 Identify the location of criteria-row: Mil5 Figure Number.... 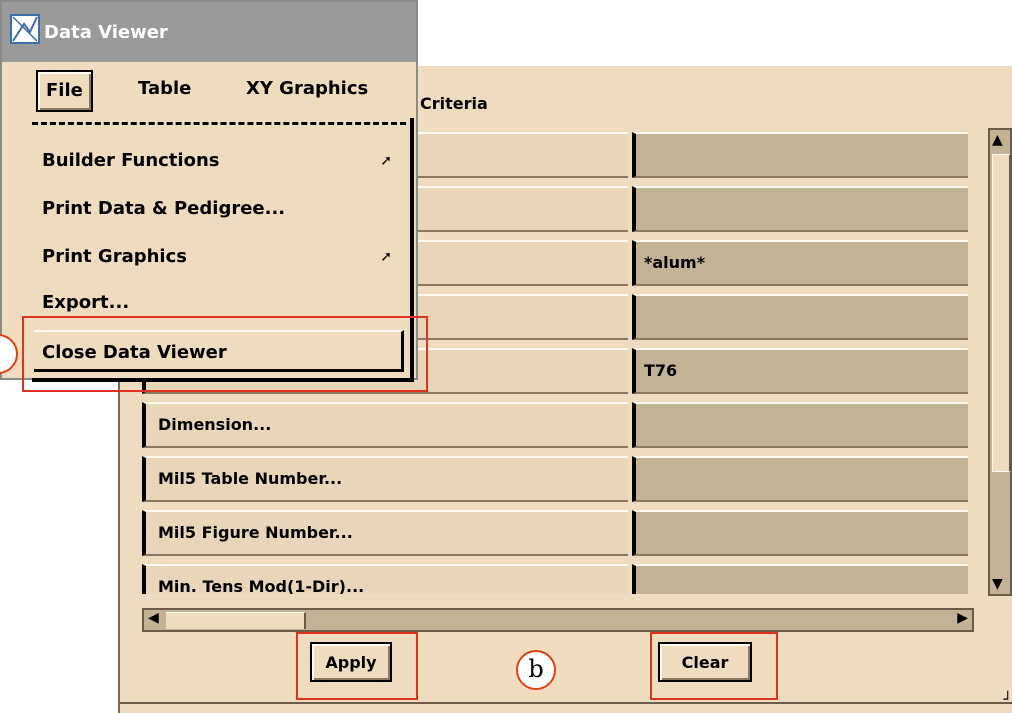
(566, 534).